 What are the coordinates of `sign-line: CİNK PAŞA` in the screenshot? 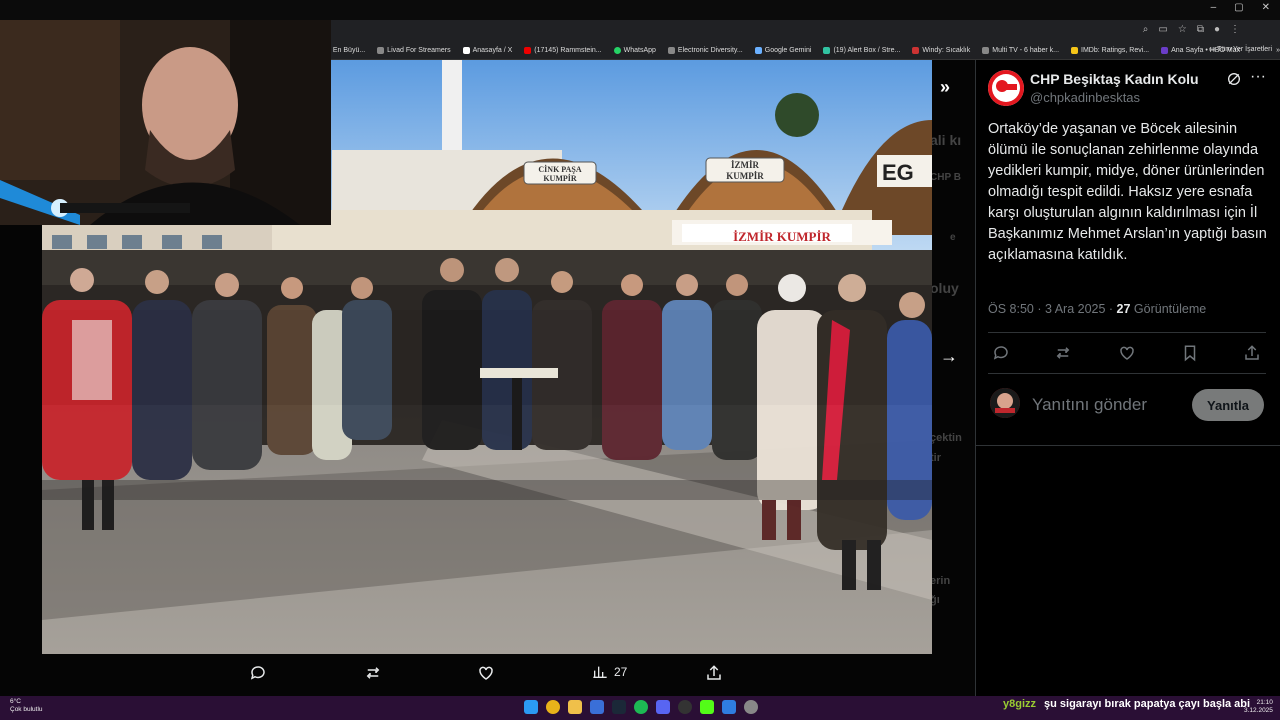 It's located at (559, 169).